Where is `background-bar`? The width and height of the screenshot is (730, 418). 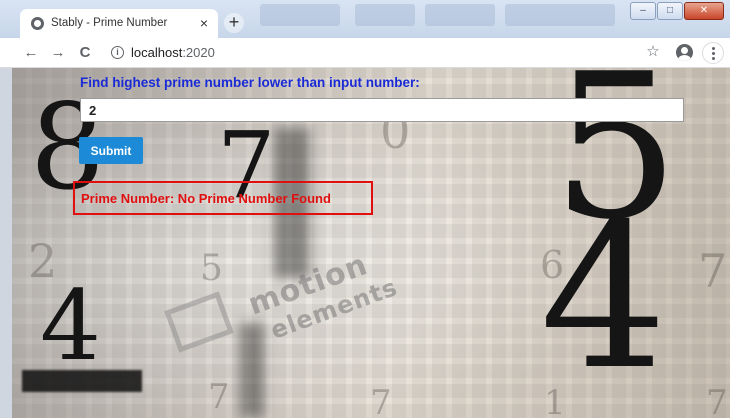
background-bar is located at coordinates (82, 381).